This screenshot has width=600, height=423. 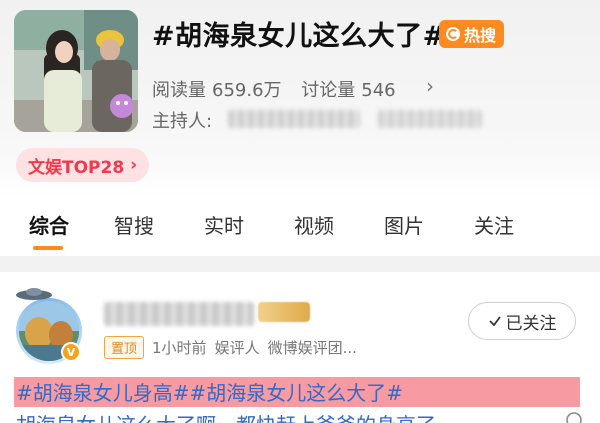 I want to click on section-divider, so click(x=300, y=264).